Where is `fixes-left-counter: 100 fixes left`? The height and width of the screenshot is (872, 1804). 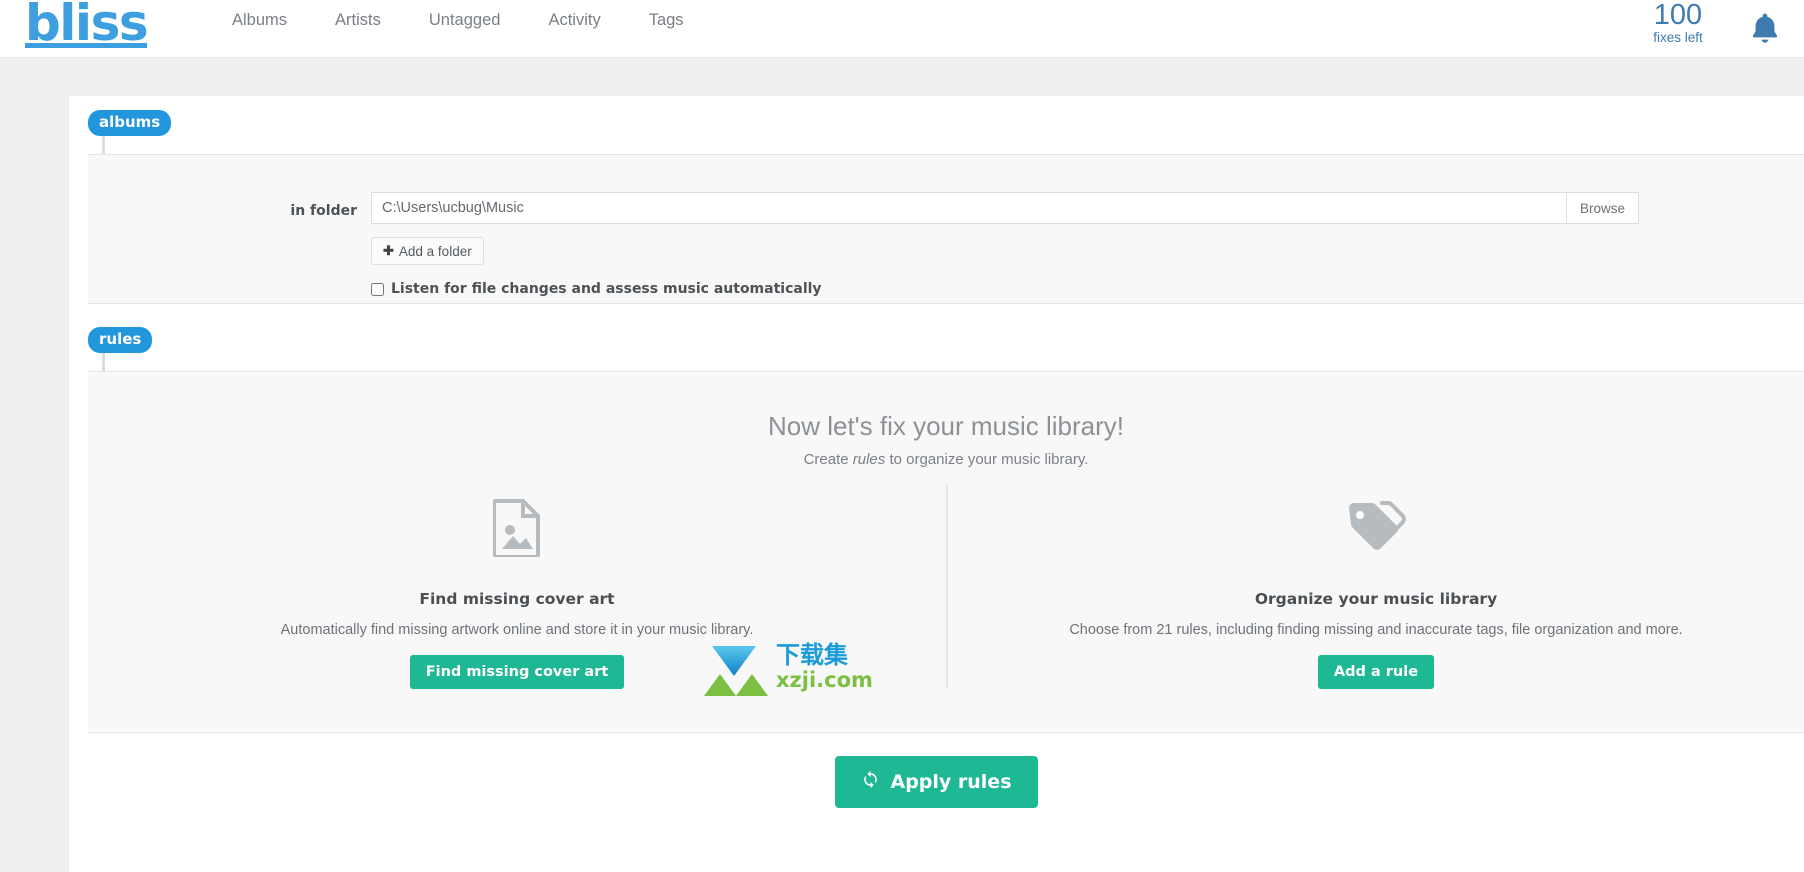
fixes-left-counter: 100 fixes left is located at coordinates (1678, 23).